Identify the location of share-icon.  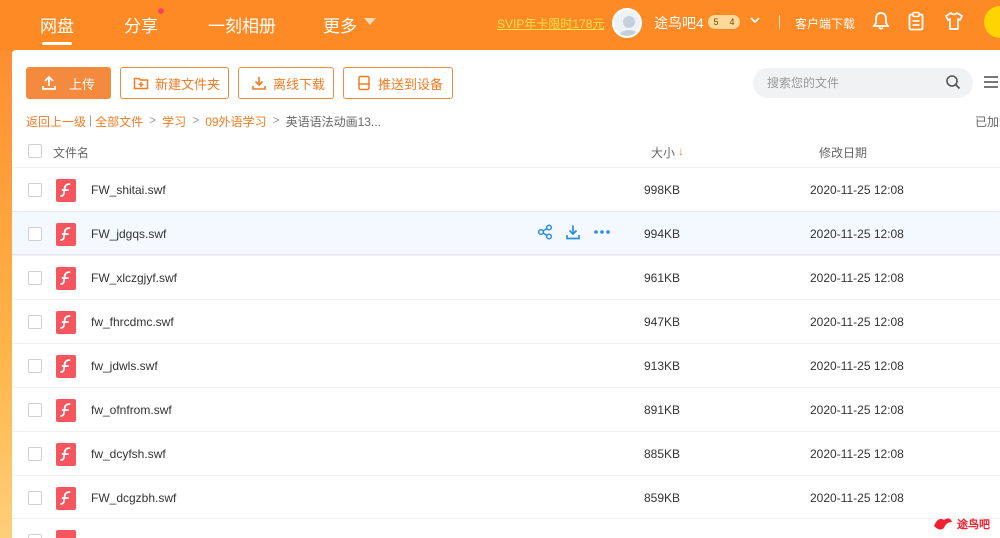
(545, 232).